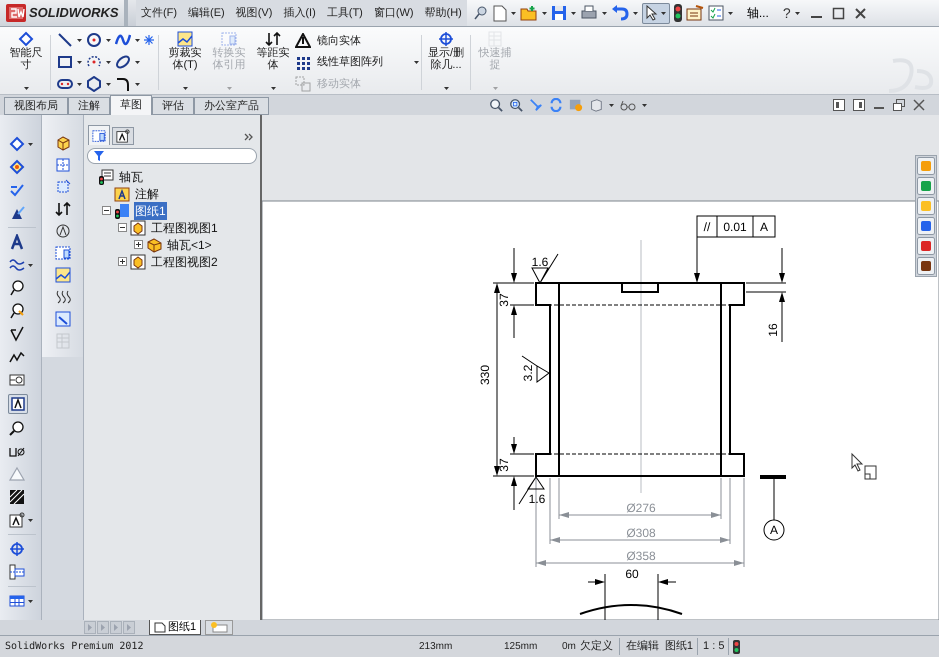 Image resolution: width=939 pixels, height=657 pixels. Describe the element at coordinates (839, 105) in the screenshot. I see `tile-left-icon` at that location.